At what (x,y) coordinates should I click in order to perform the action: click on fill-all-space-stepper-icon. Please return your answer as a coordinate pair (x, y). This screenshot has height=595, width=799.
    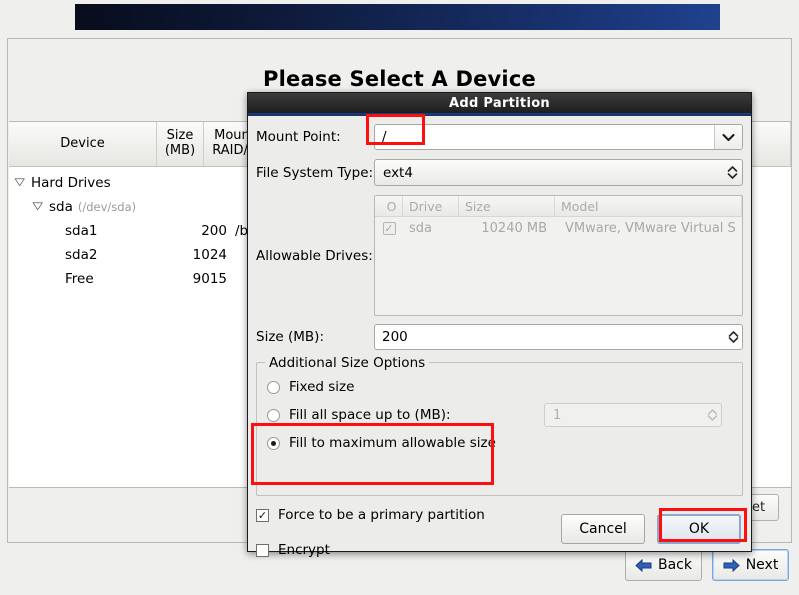
    Looking at the image, I should click on (712, 415).